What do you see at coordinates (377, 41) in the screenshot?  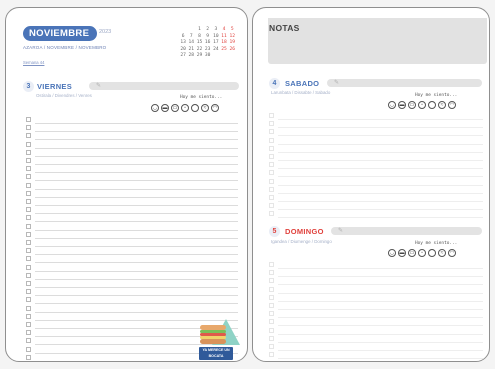 I see `notes-box` at bounding box center [377, 41].